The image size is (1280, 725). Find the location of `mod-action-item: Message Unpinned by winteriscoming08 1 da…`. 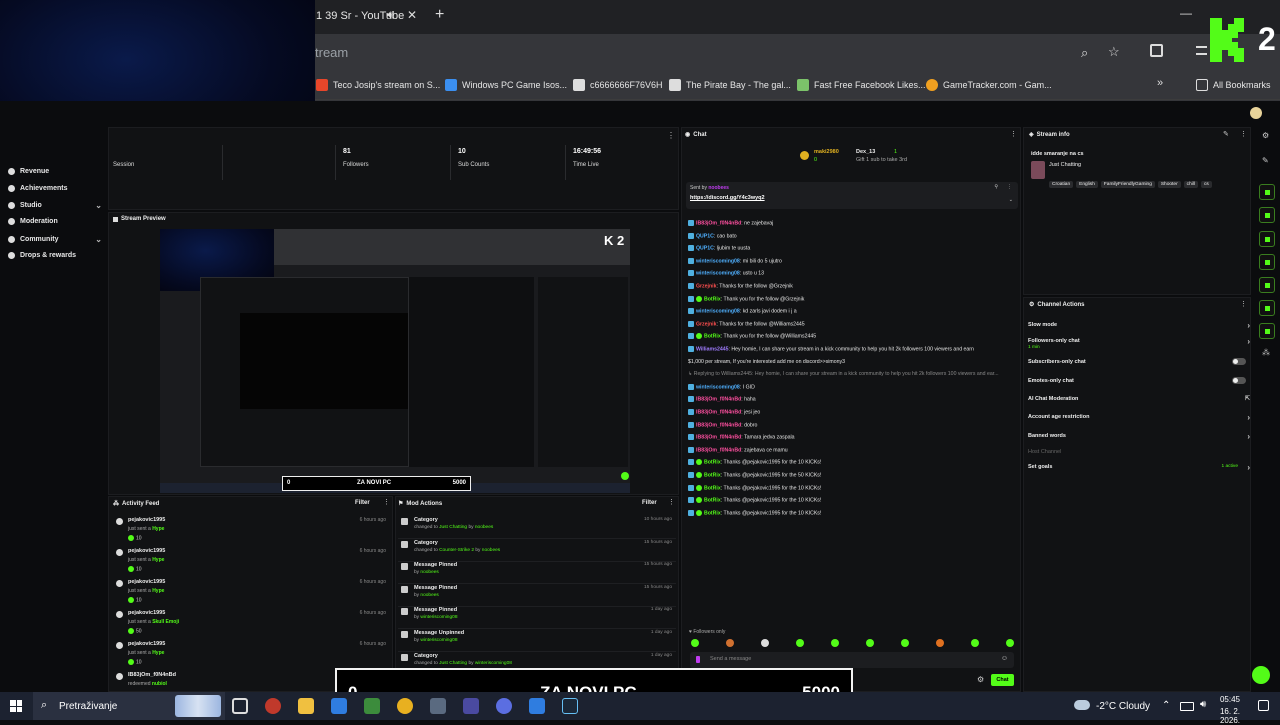

mod-action-item: Message Unpinned by winteriscoming08 1 da… is located at coordinates (537, 641).